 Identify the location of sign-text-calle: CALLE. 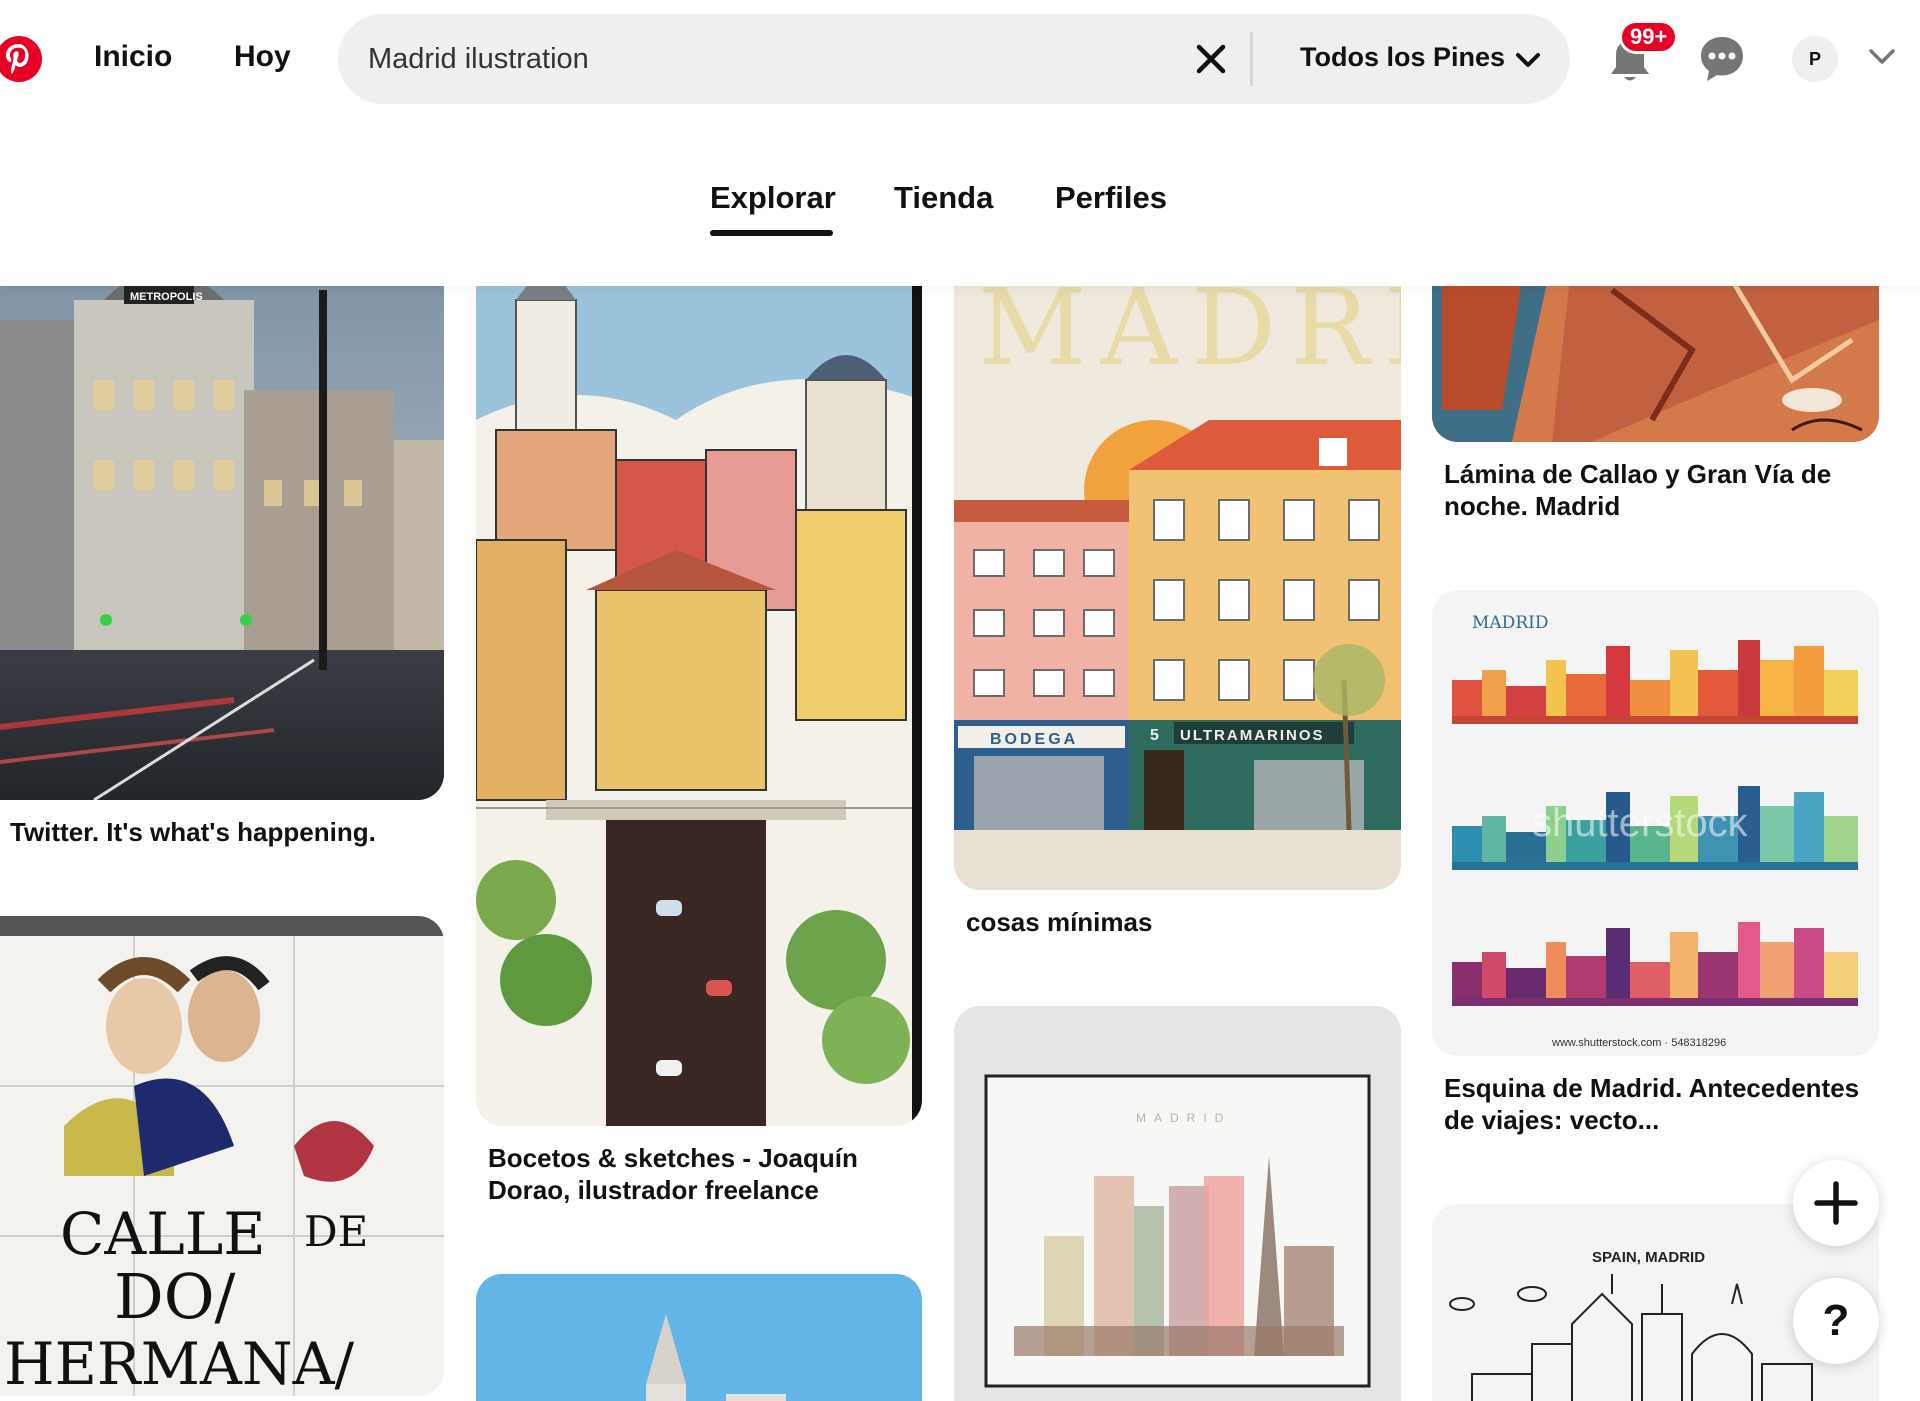
(163, 1234).